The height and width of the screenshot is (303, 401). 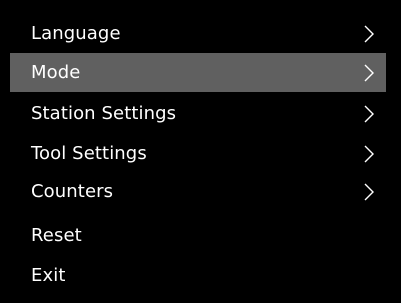 What do you see at coordinates (56, 72) in the screenshot?
I see `menu-item-label: Mode` at bounding box center [56, 72].